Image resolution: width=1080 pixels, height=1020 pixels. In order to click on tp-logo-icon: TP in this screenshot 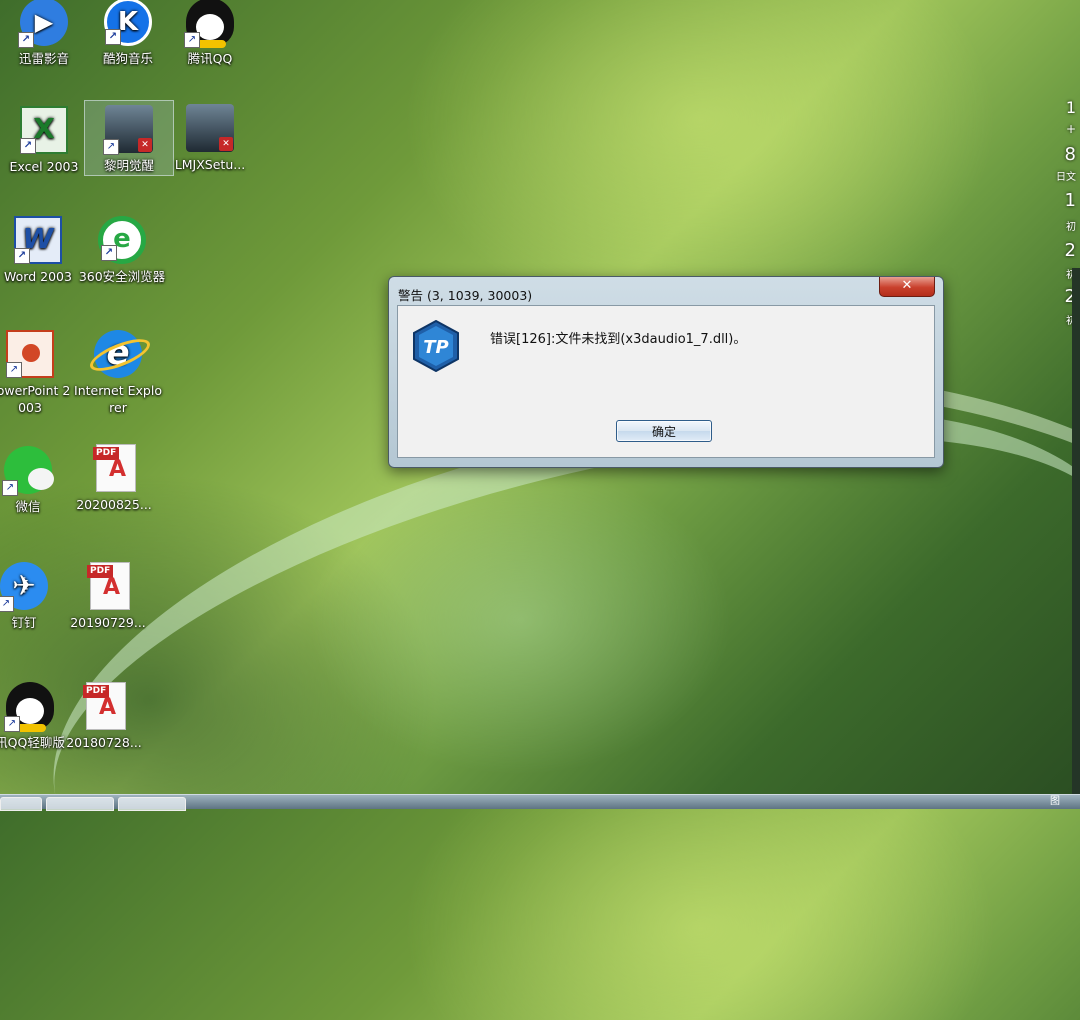, I will do `click(436, 346)`.